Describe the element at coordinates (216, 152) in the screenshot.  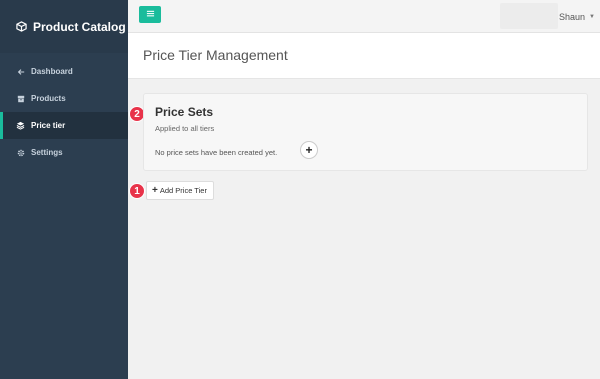
I see `price-sets-empty-text: No price sets have been created yet.` at that location.